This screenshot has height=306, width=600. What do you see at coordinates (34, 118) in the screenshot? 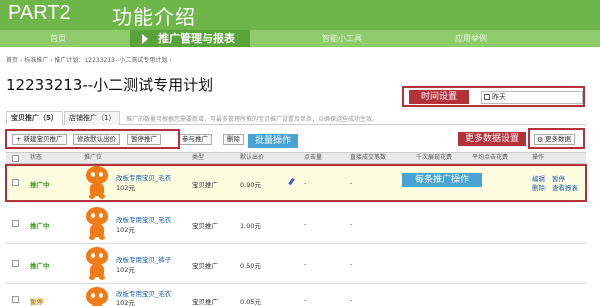
I see `tab-baobei: 宝贝推广（5）` at bounding box center [34, 118].